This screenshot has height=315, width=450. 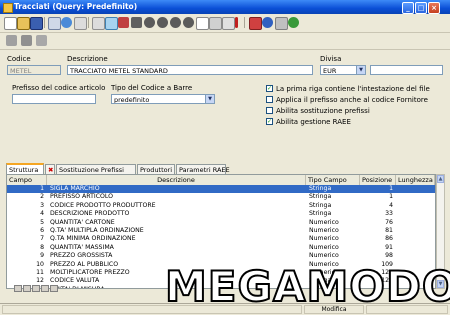 What do you see at coordinates (408, 8) in the screenshot?
I see `minimize-button: _` at bounding box center [408, 8].